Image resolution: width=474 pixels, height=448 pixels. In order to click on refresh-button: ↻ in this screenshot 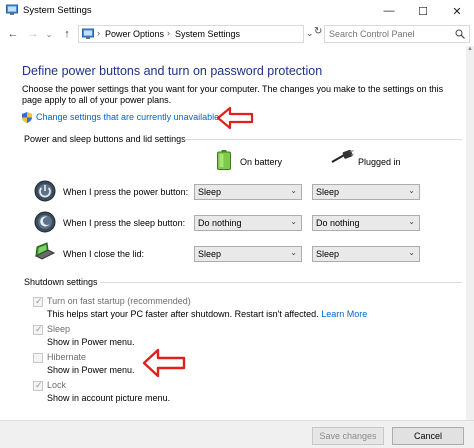, I will do `click(319, 34)`.